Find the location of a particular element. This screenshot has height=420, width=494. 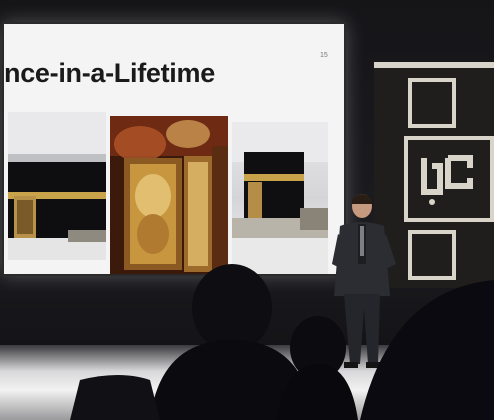

slide-photo-center is located at coordinates (169, 195).